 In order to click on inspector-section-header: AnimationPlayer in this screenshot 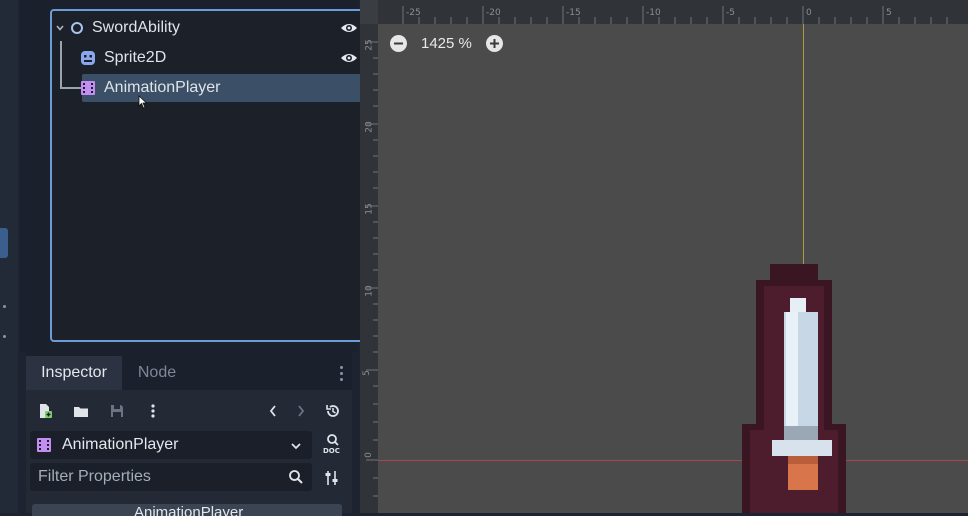, I will do `click(187, 510)`.